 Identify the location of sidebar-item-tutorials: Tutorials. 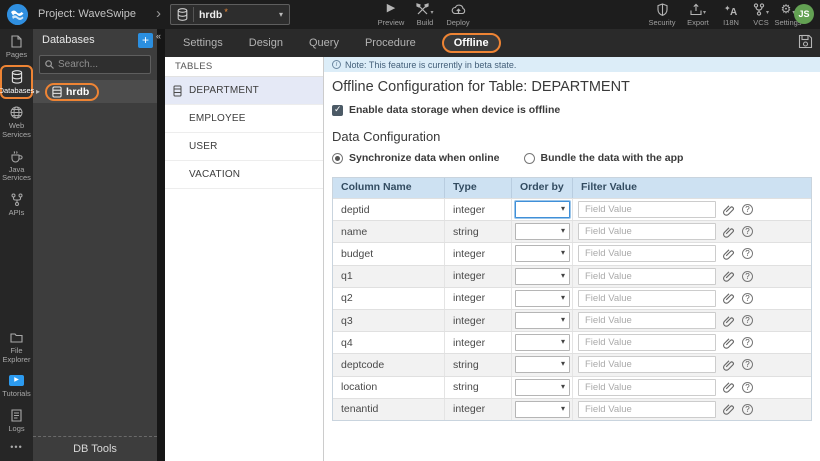
(16, 385).